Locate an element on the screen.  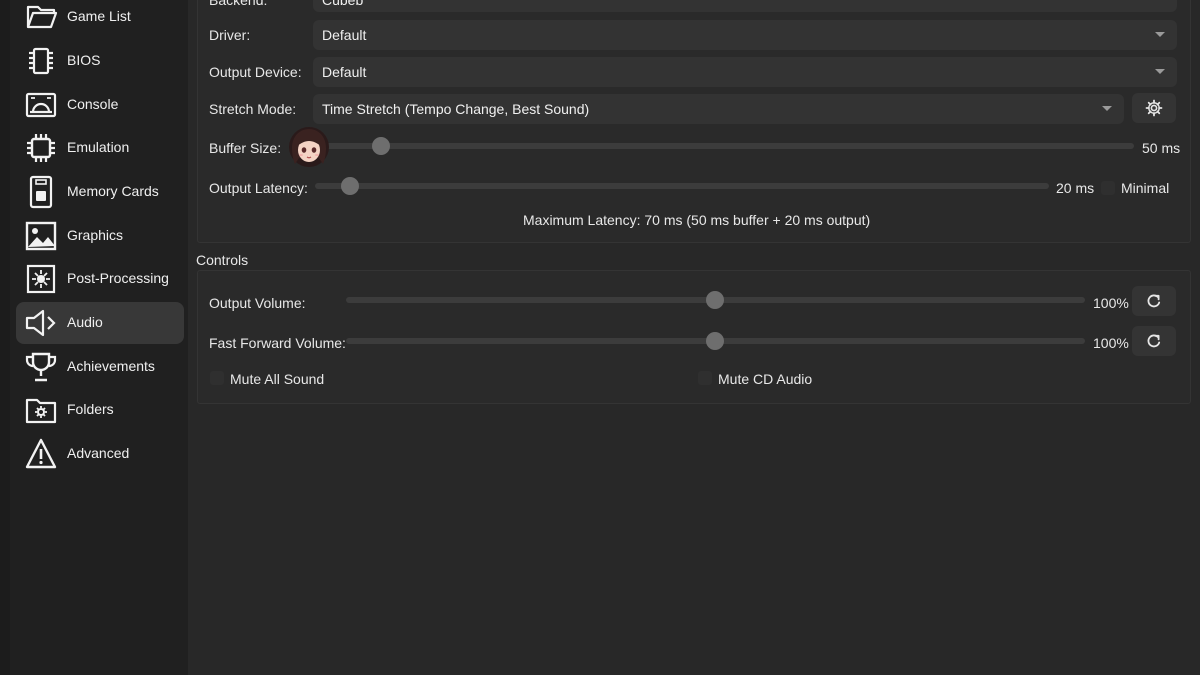
output-volume-value: 100% is located at coordinates (1111, 303).